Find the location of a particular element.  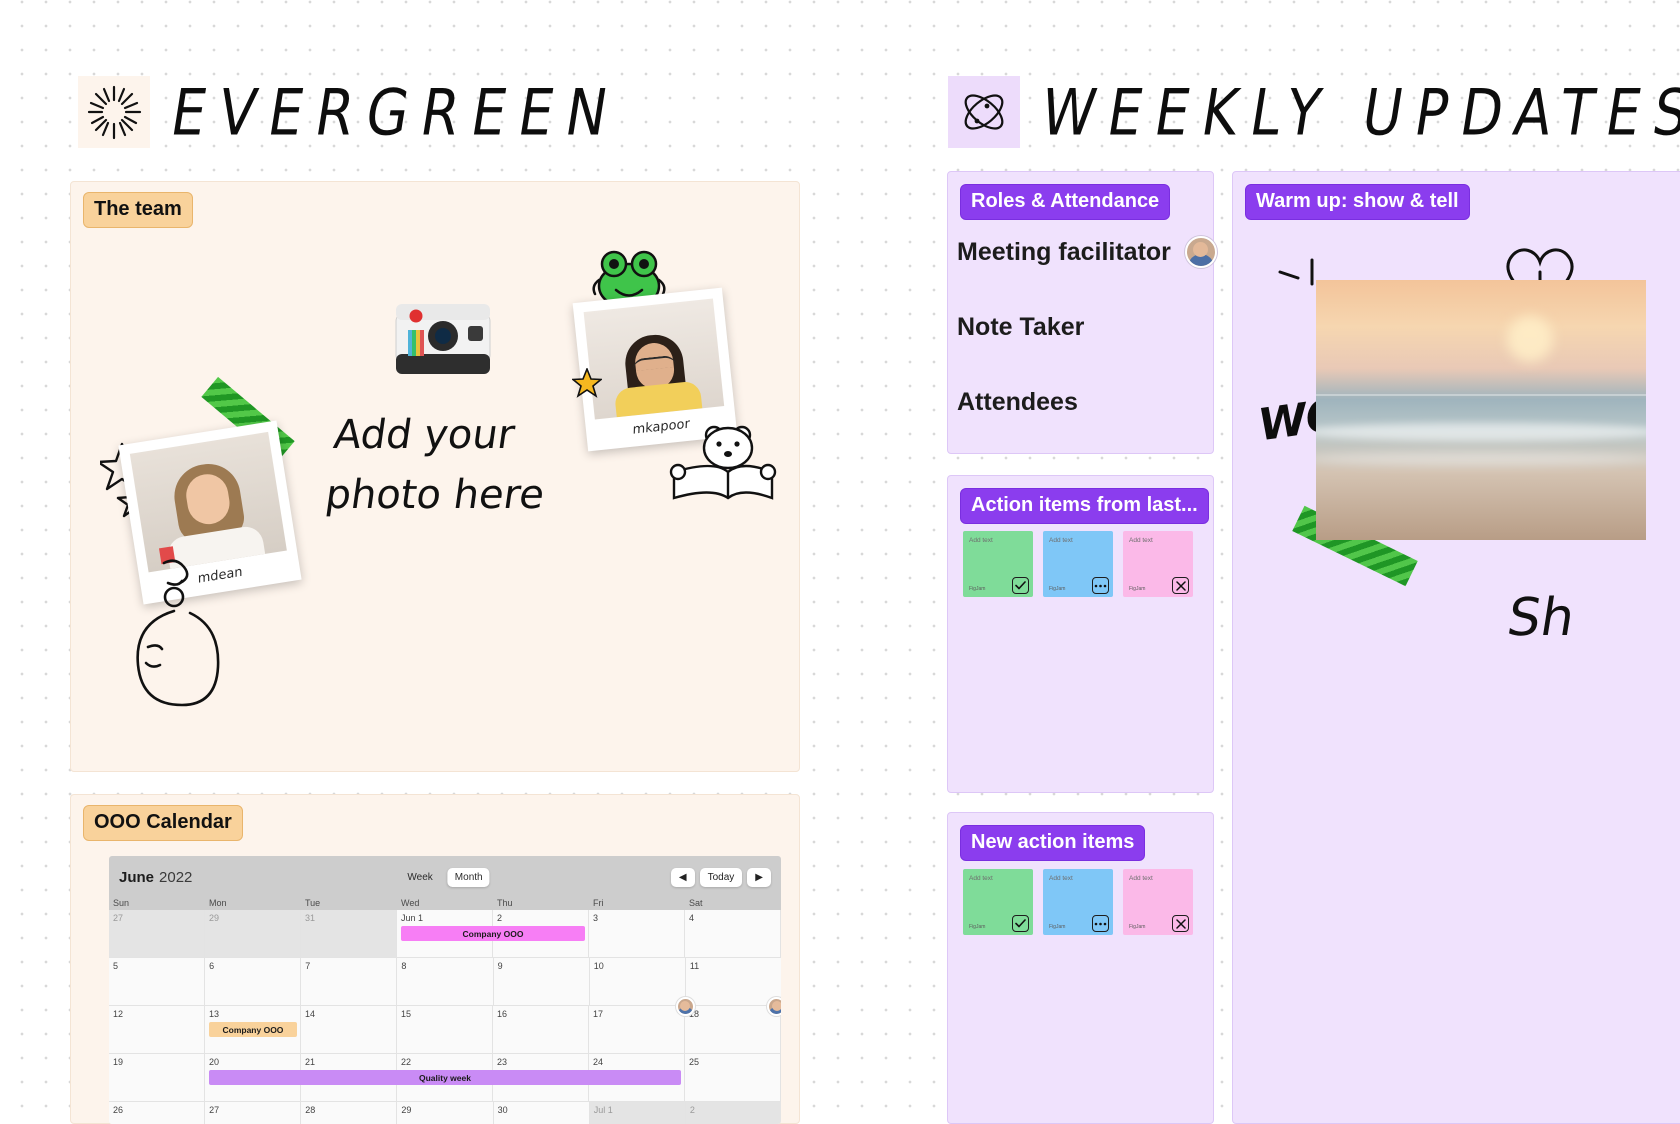

calendar-day-number: 5 is located at coordinates (116, 966).